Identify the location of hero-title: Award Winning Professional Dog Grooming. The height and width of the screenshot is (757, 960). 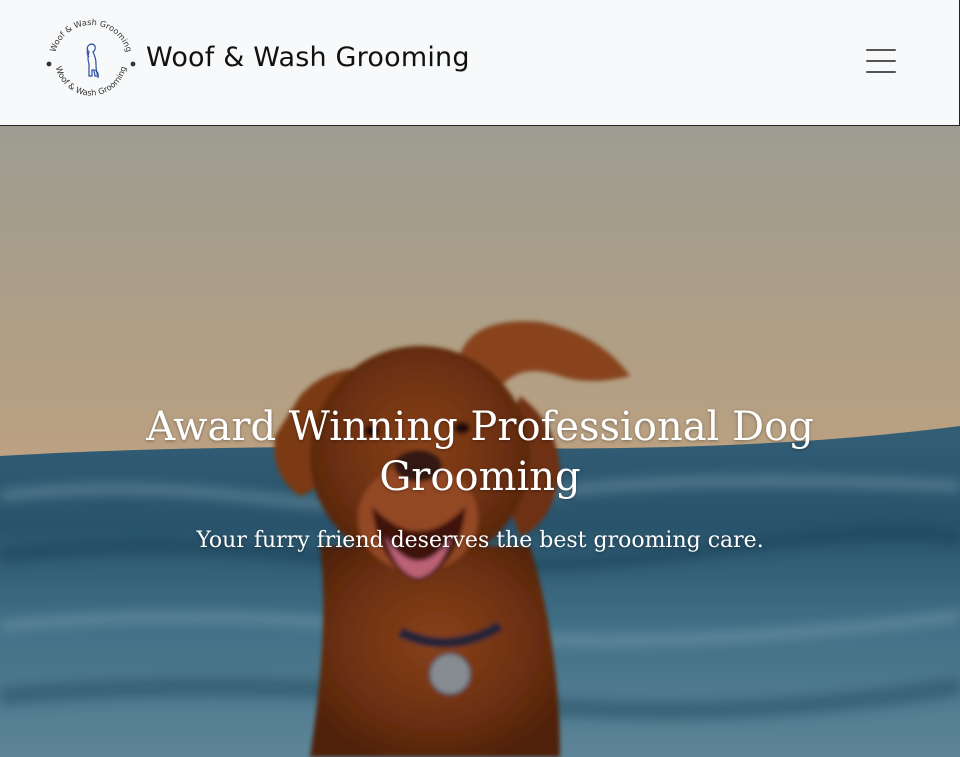
(480, 452).